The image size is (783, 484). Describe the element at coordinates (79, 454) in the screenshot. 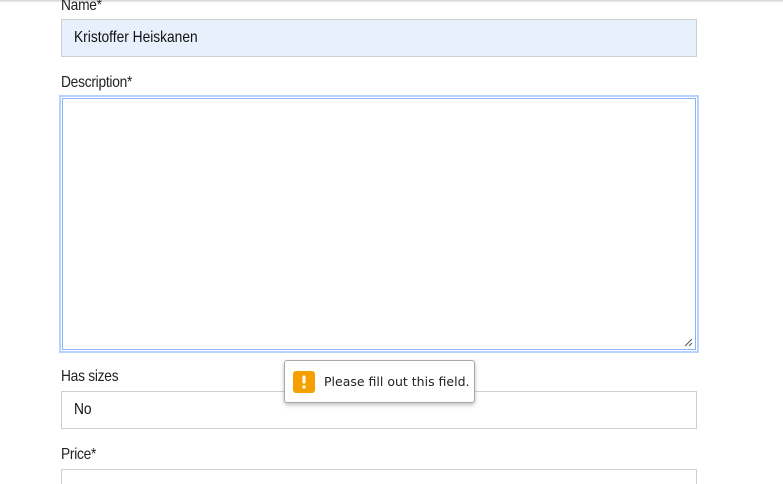

I see `price-label: Price*` at that location.